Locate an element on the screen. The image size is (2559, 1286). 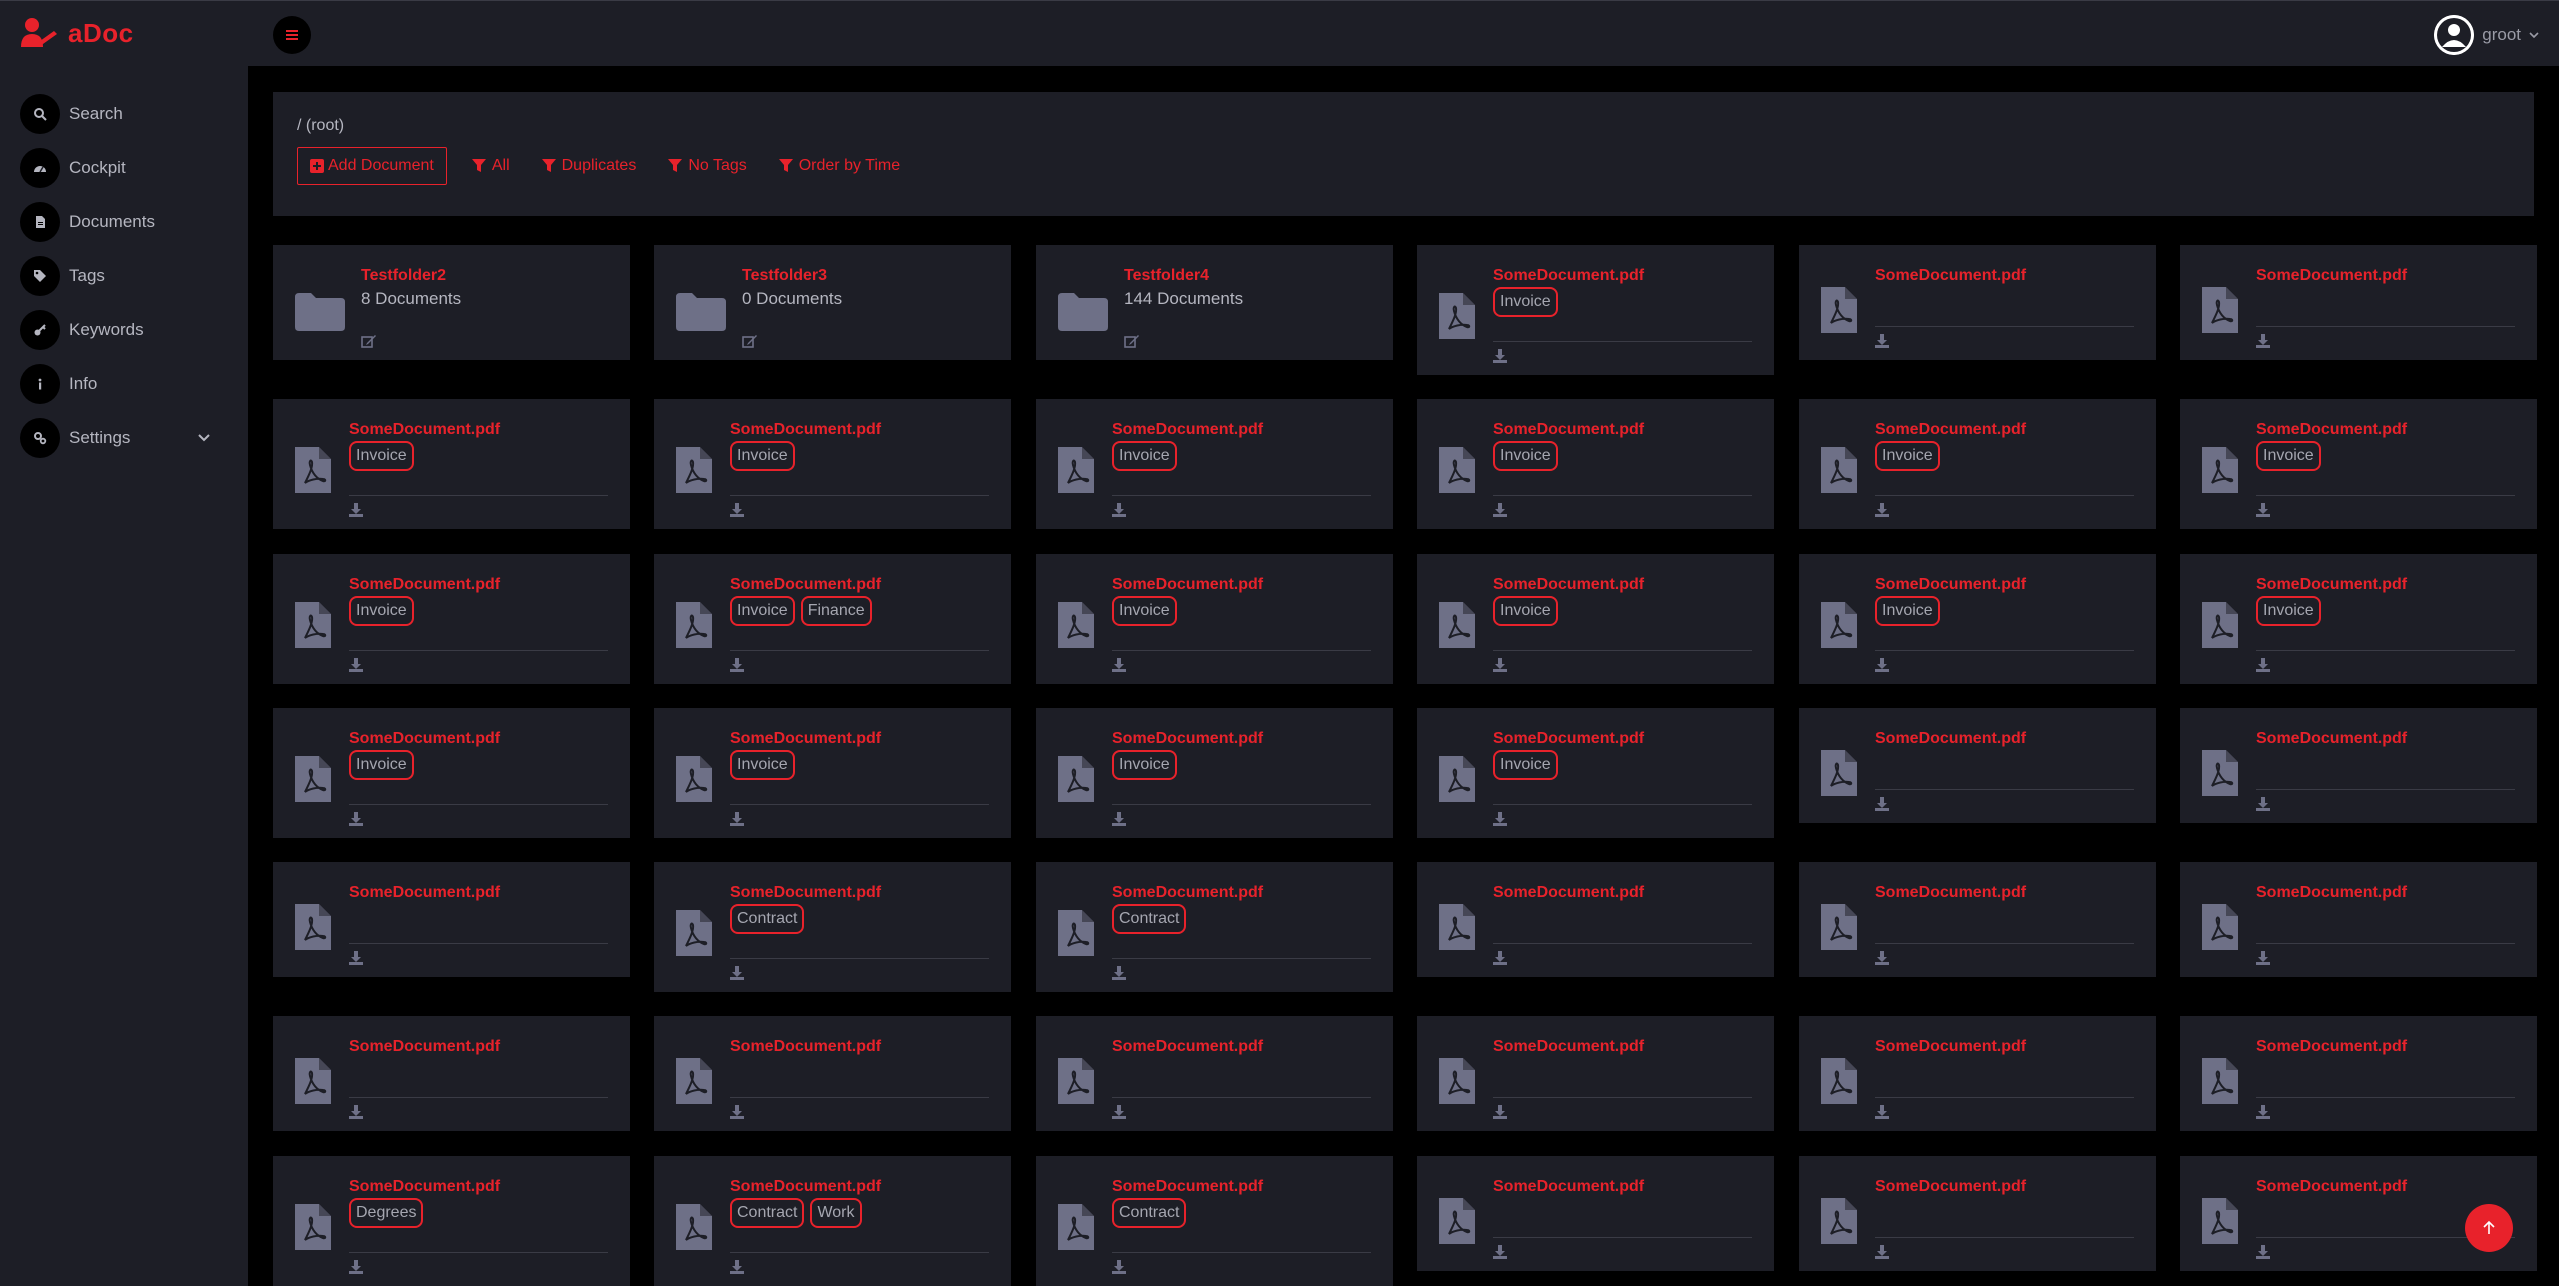
scroll-to-top-button is located at coordinates (2489, 1228).